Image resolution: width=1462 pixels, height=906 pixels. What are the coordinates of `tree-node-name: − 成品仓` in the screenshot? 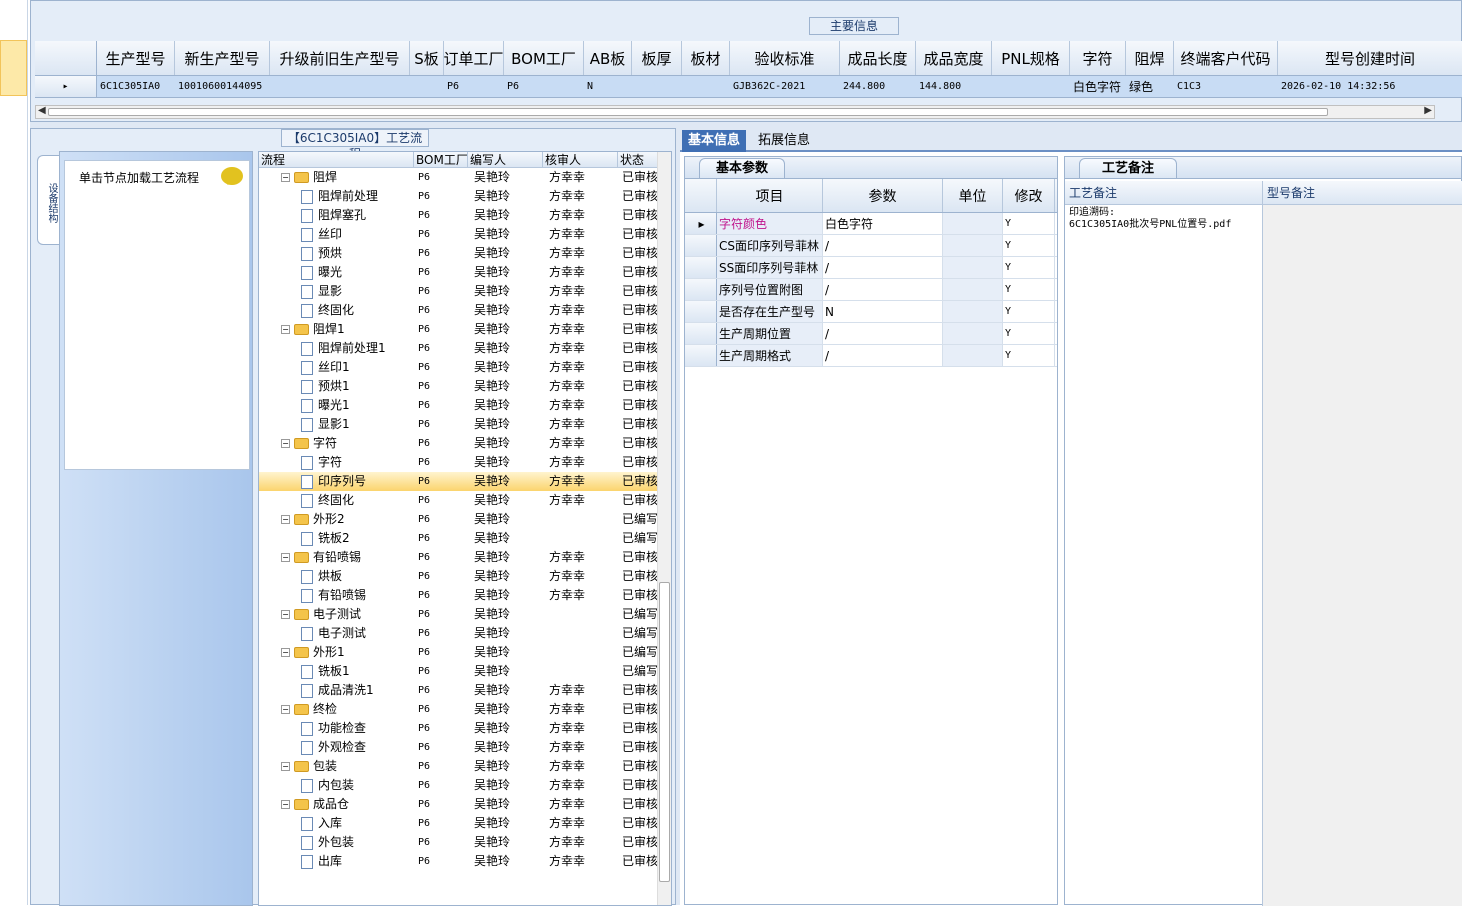 It's located at (336, 804).